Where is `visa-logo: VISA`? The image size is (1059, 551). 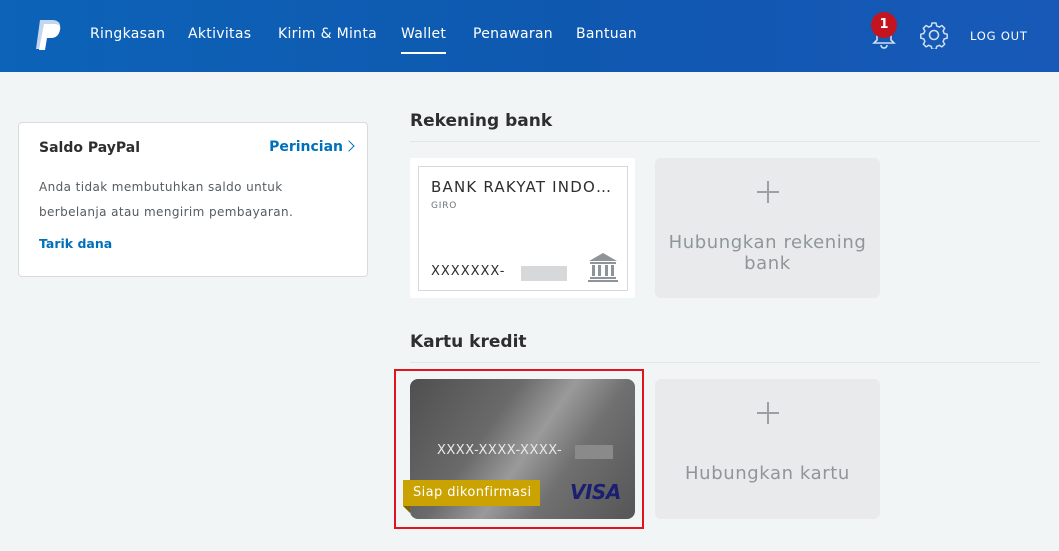
visa-logo: VISA is located at coordinates (595, 492).